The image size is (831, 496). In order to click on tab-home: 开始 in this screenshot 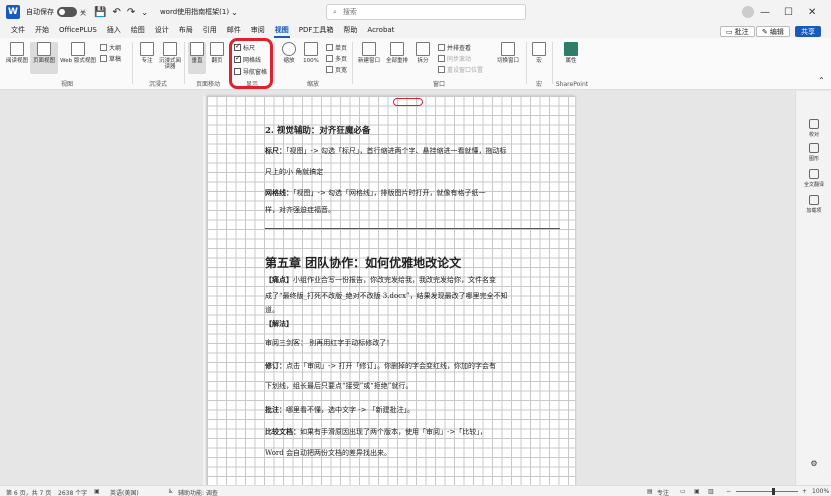, I will do `click(42, 31)`.